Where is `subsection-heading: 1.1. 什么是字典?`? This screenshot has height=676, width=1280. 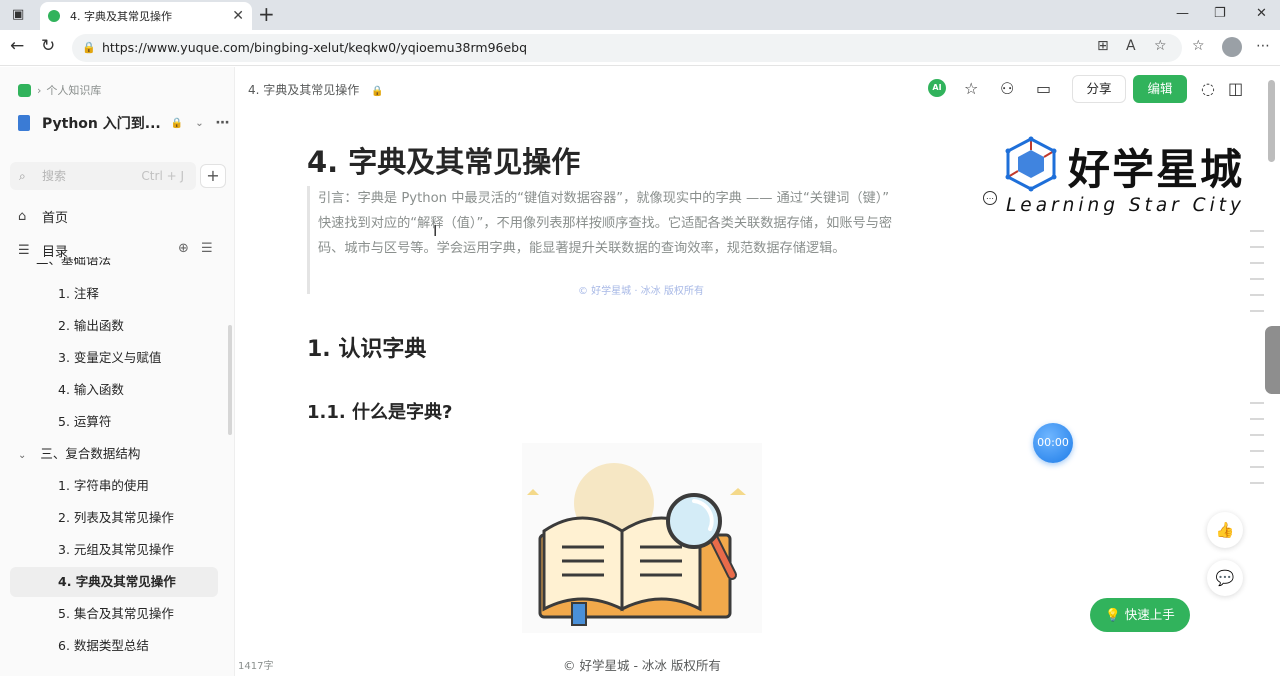 subsection-heading: 1.1. 什么是字典? is located at coordinates (380, 412).